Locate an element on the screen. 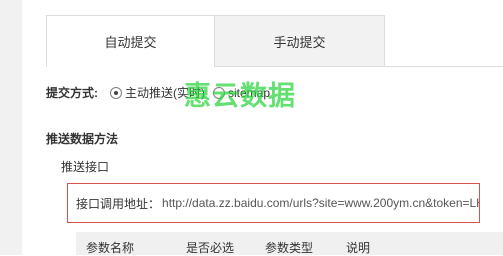 The height and width of the screenshot is (256, 503). column-header-description: 说明 is located at coordinates (358, 248).